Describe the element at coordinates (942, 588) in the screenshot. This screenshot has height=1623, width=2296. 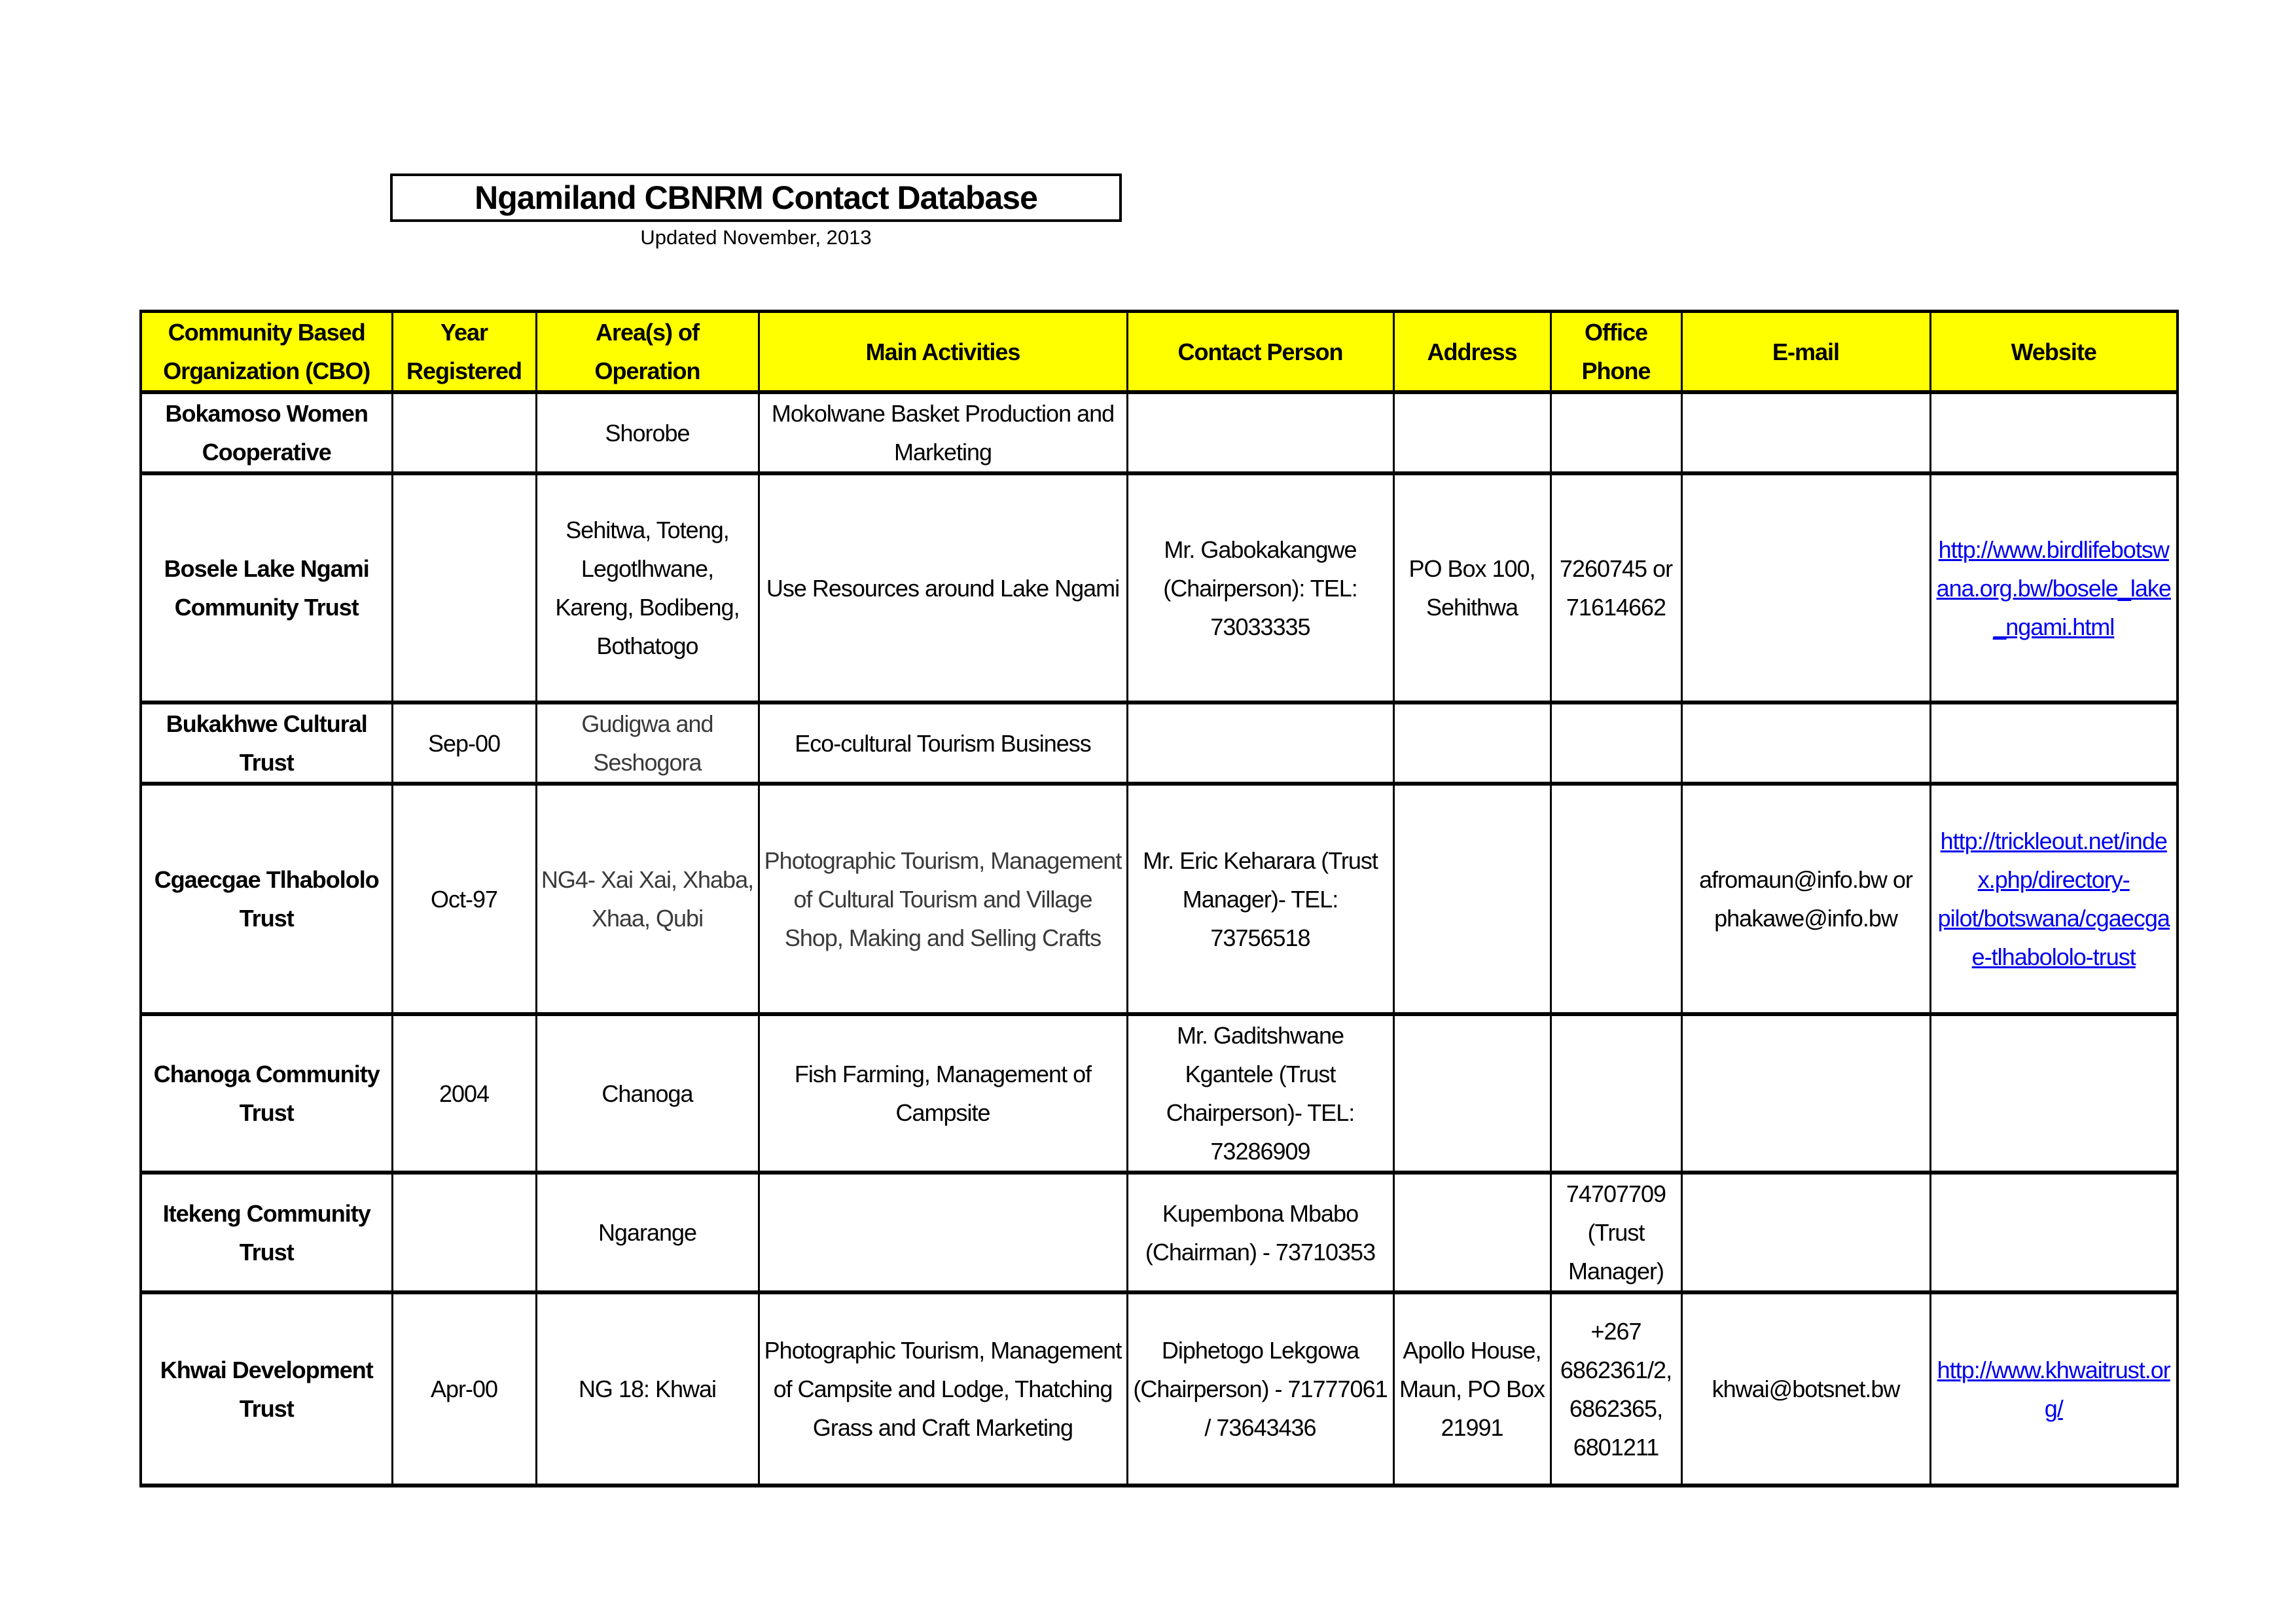
I see `activities-cell: Use Resources around Lake Ngami` at that location.